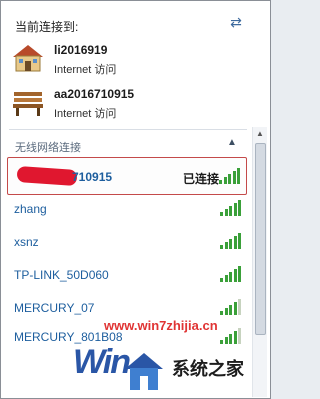  Describe the element at coordinates (232, 142) in the screenshot. I see `chevron-up-icon: ▲` at that location.